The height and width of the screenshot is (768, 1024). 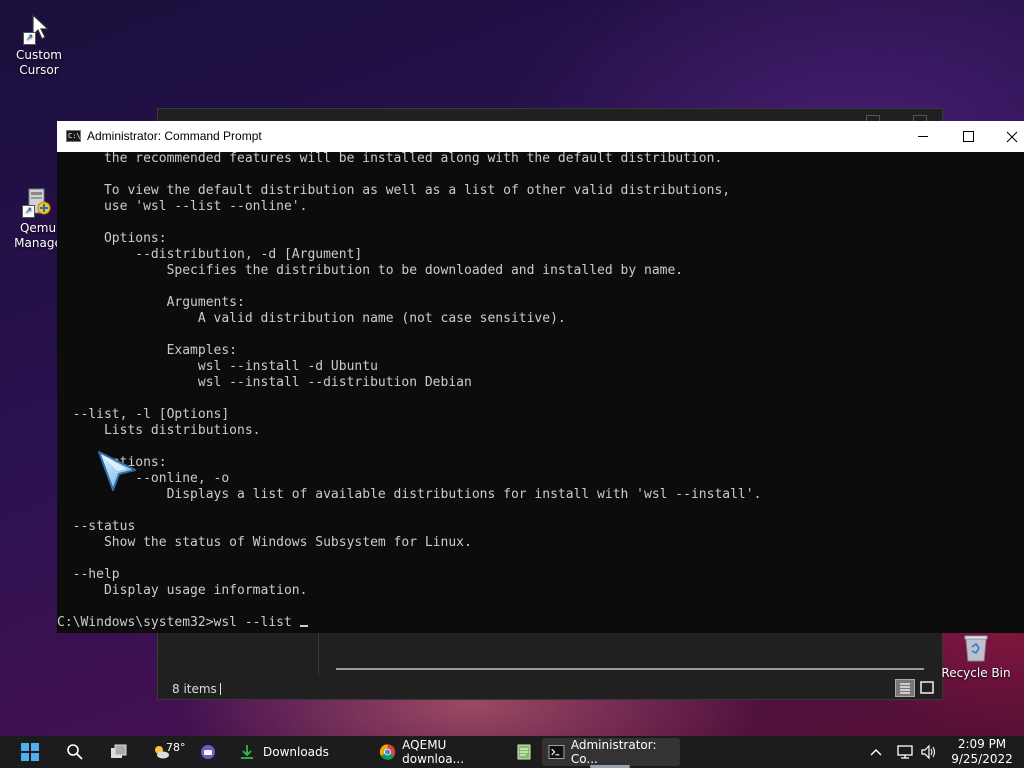 What do you see at coordinates (88, 574) in the screenshot?
I see `console-line: --help` at bounding box center [88, 574].